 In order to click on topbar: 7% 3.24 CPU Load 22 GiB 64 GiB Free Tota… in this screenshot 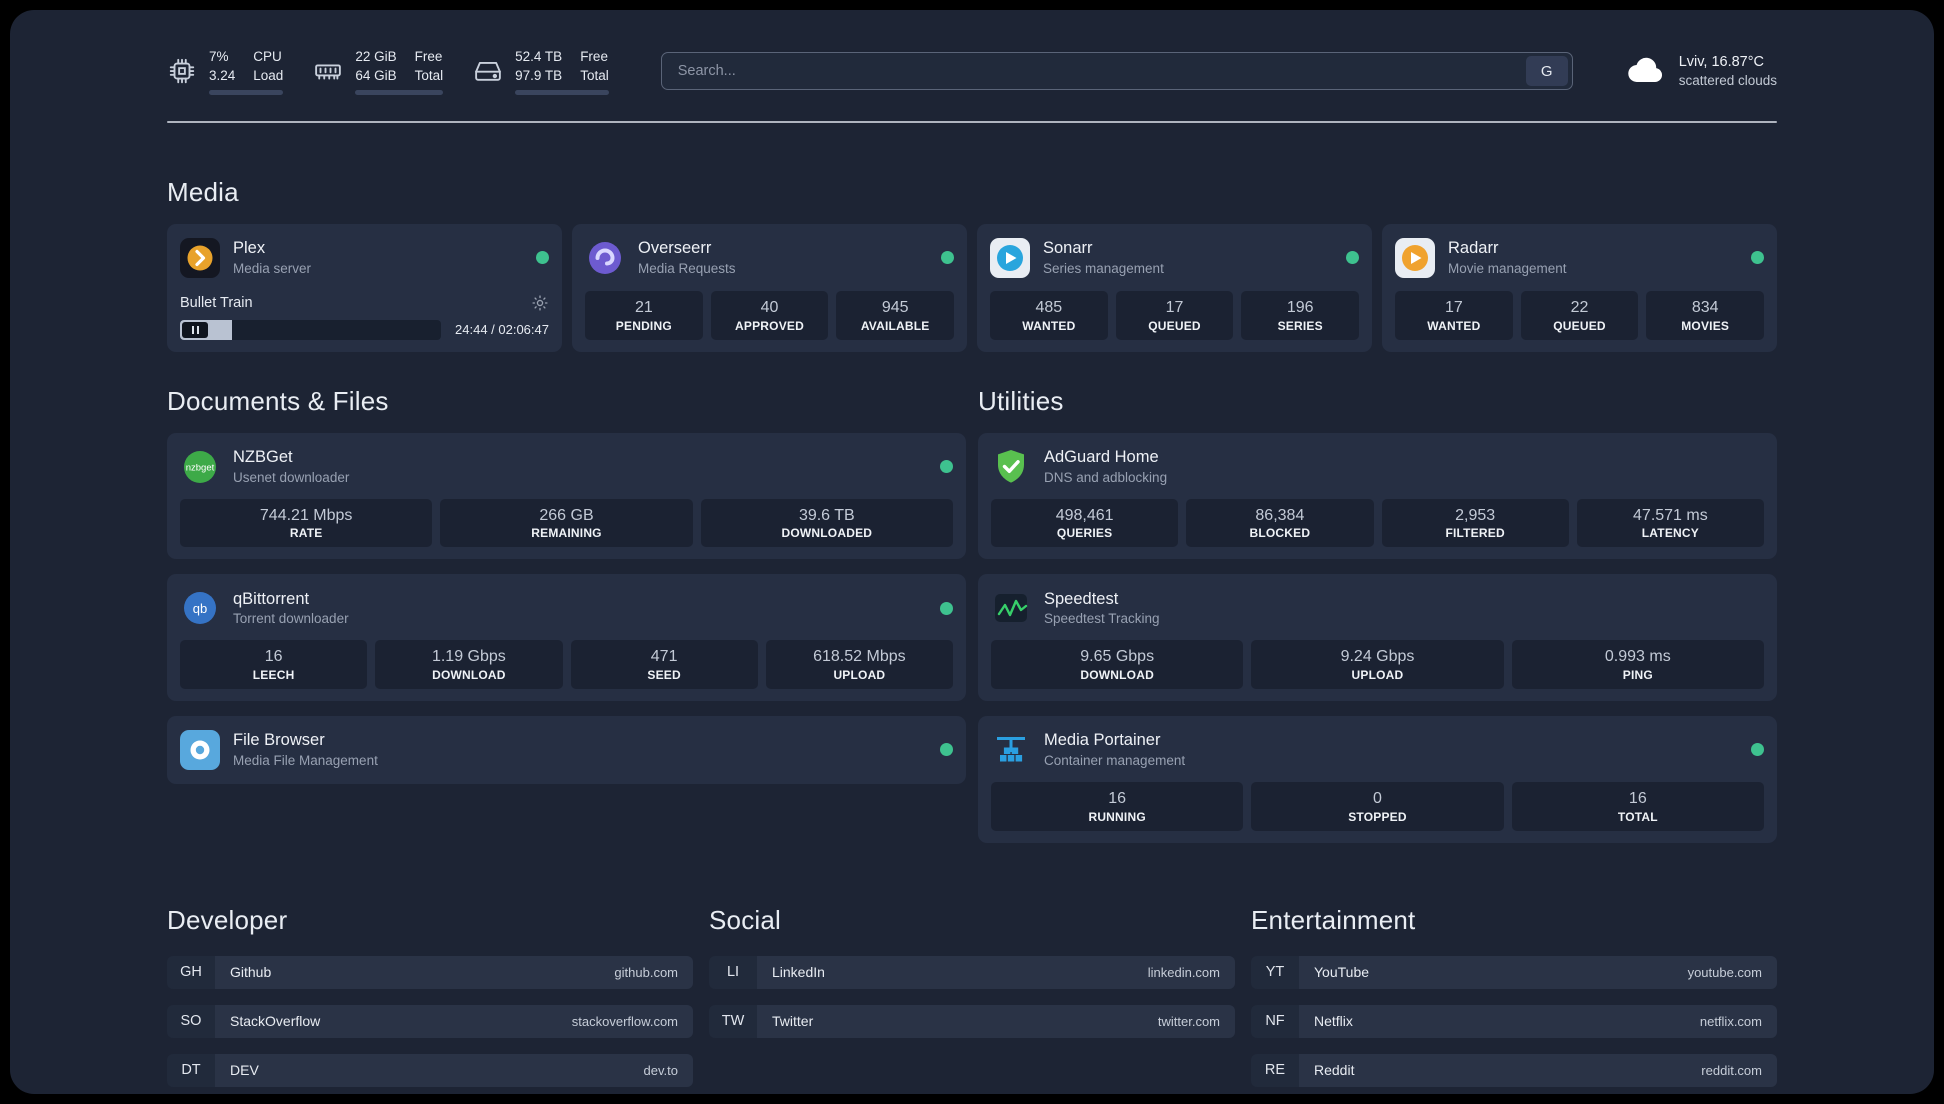, I will do `click(972, 71)`.